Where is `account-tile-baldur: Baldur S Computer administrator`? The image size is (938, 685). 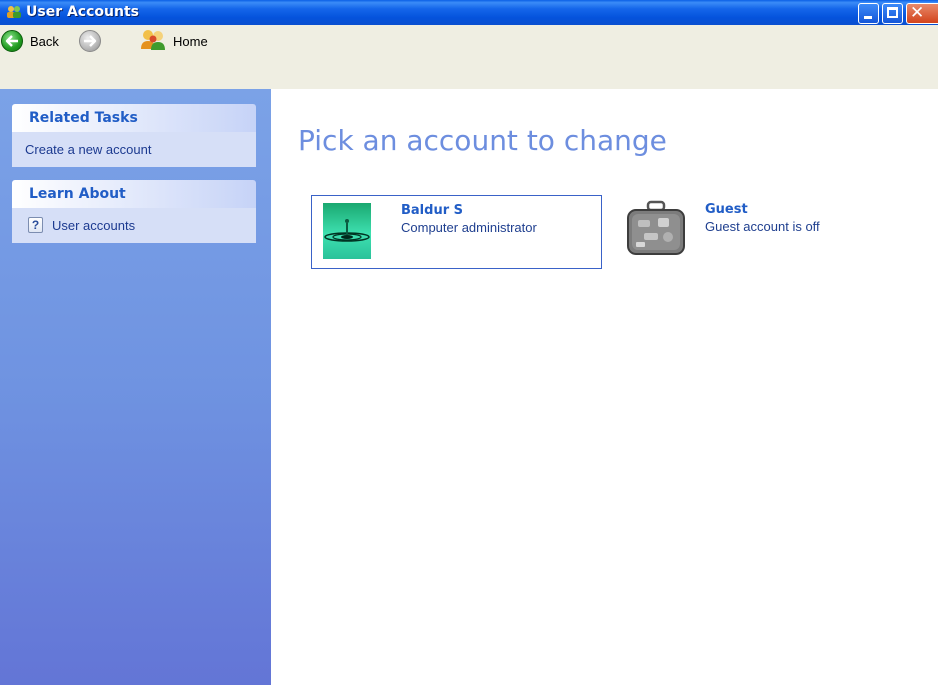 account-tile-baldur: Baldur S Computer administrator is located at coordinates (456, 232).